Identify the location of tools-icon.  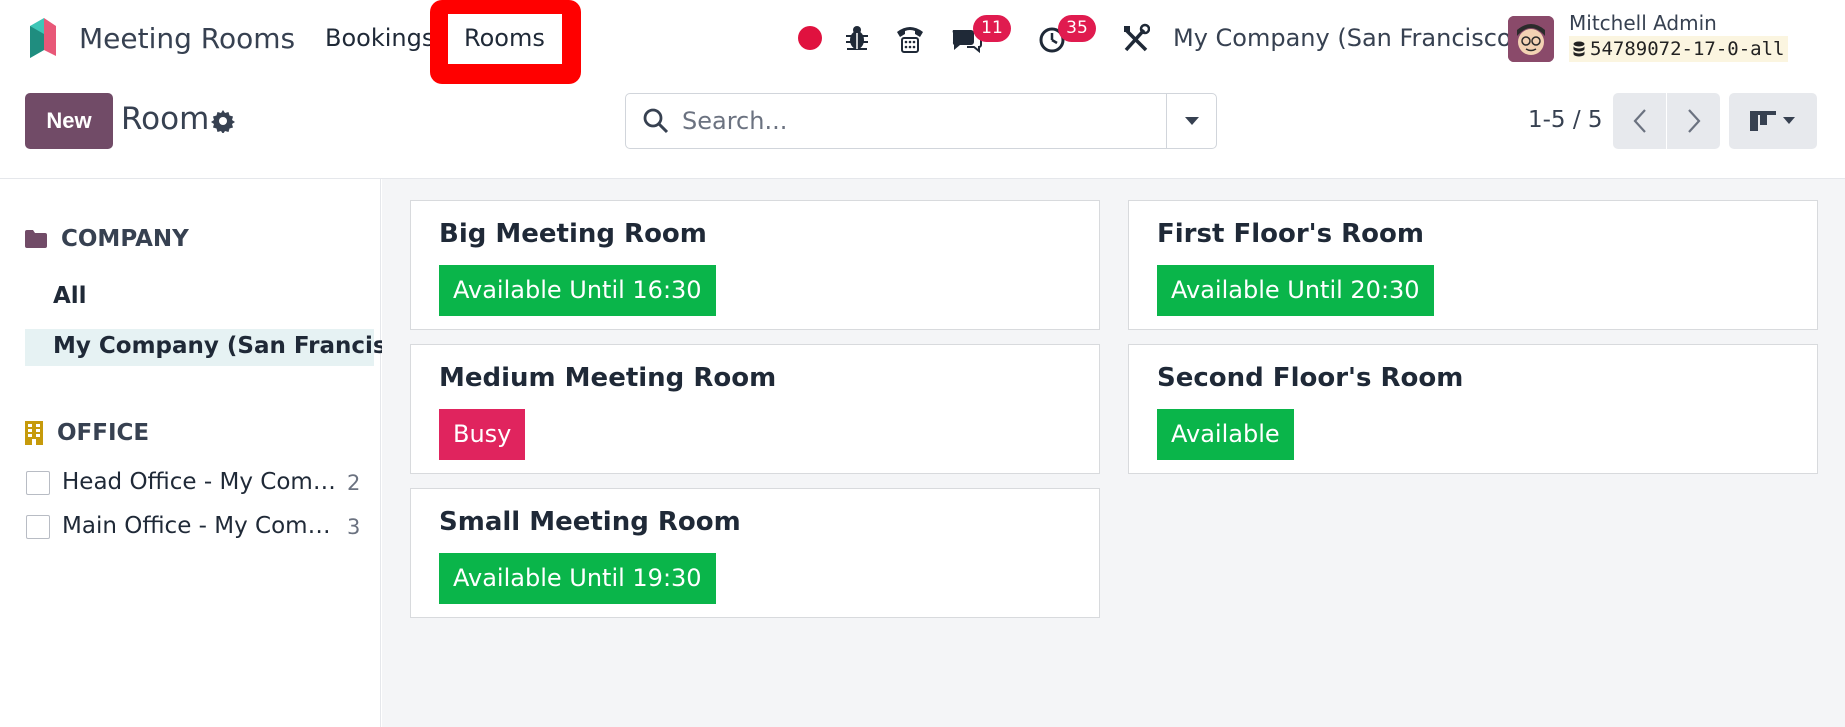
(1136, 38).